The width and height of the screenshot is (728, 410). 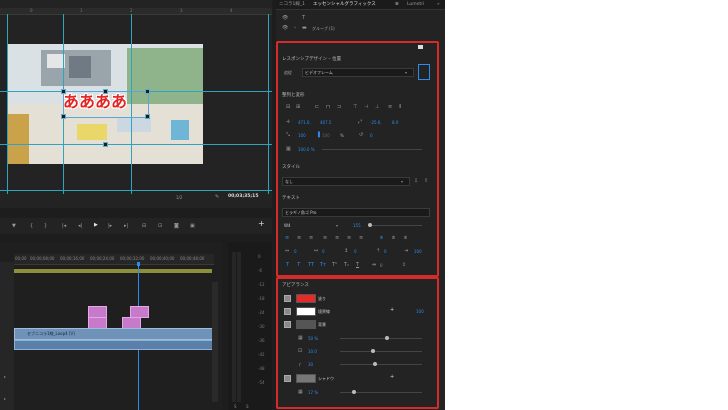 What do you see at coordinates (339, 107) in the screenshot?
I see `align-right-icon: ⊐` at bounding box center [339, 107].